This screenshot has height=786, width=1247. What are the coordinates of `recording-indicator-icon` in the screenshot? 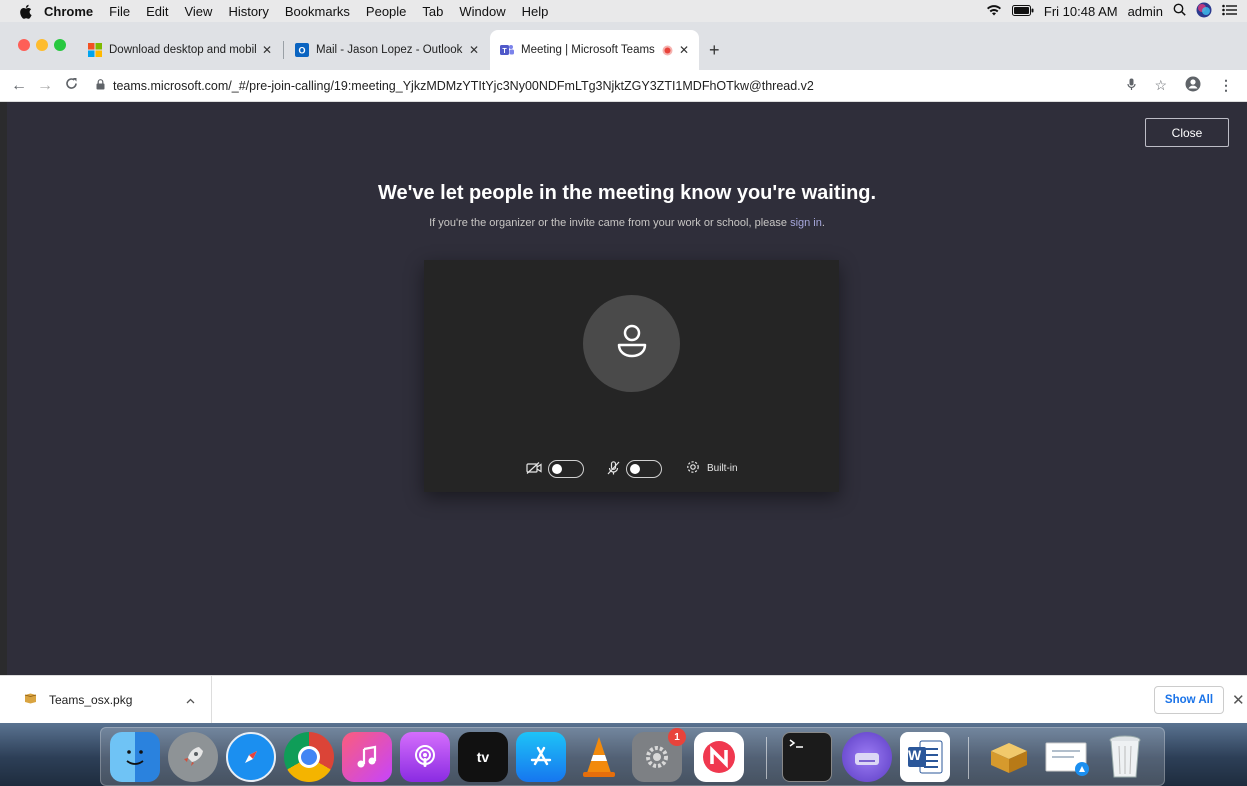 It's located at (667, 50).